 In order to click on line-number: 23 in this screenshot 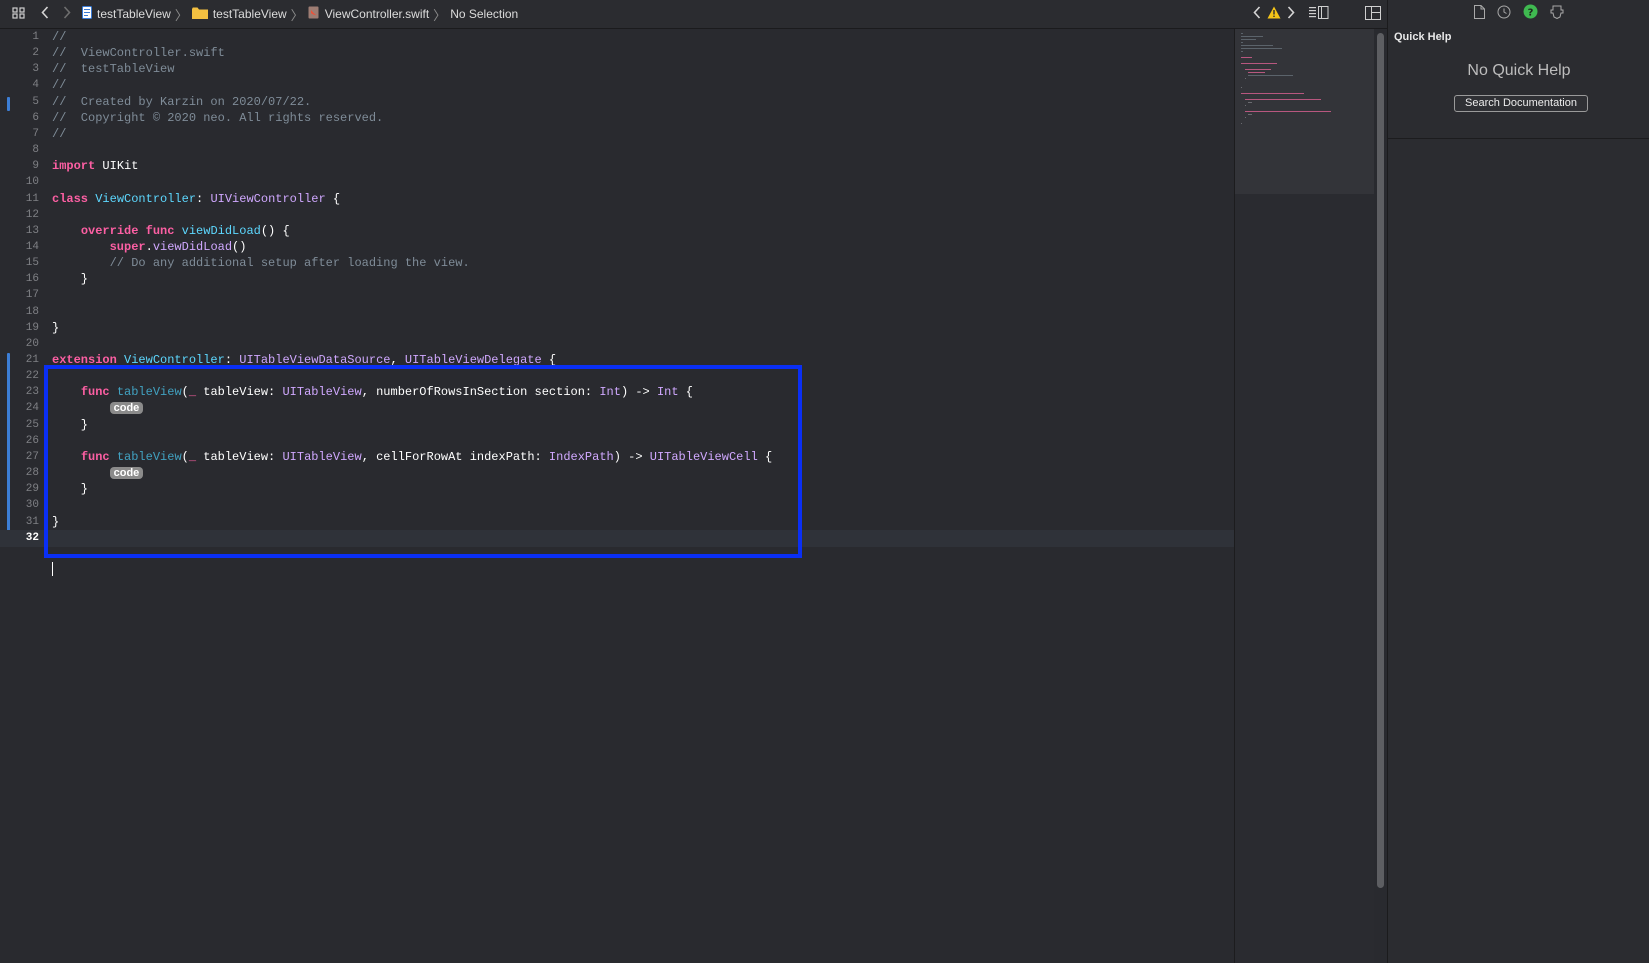, I will do `click(32, 392)`.